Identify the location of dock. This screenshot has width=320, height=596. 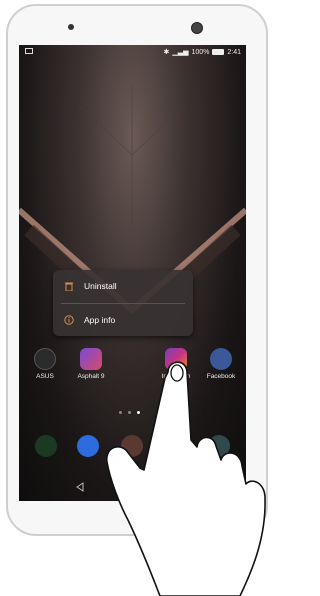
(132, 450).